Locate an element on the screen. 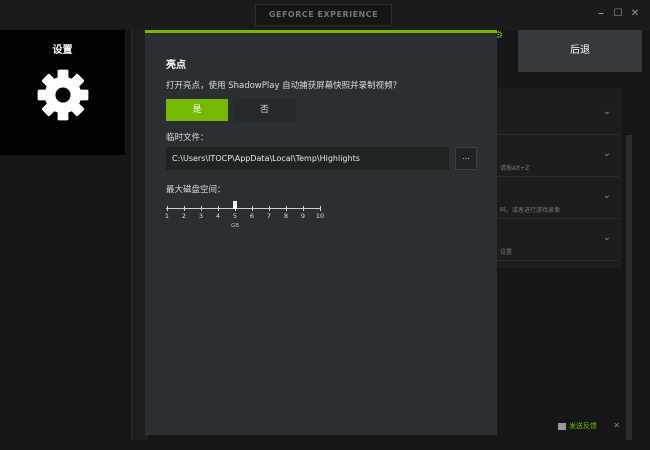  list-item: ⌄ 设置 is located at coordinates (558, 240).